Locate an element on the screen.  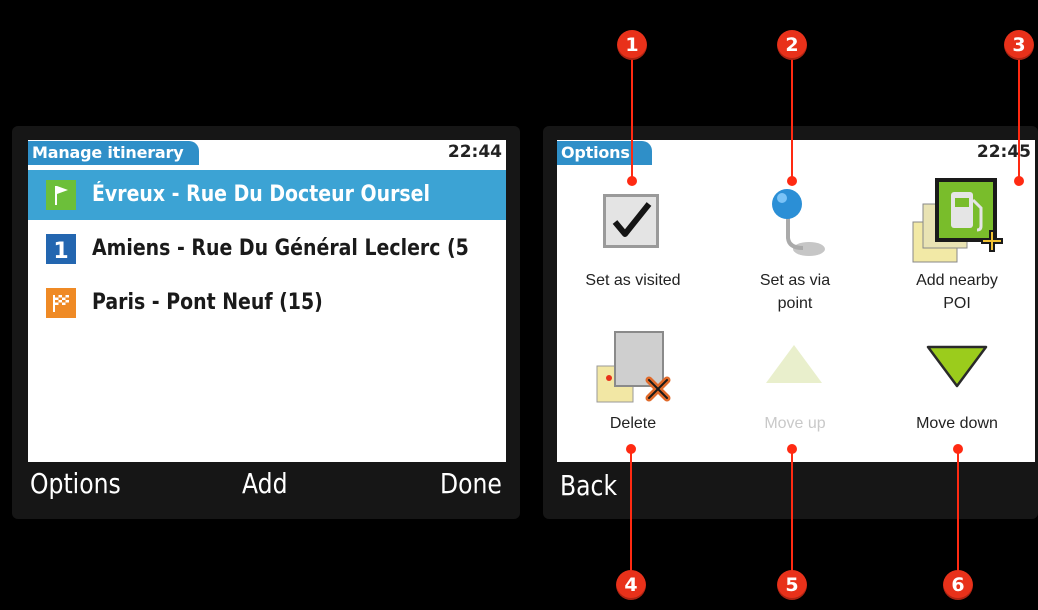
done-softkey: Done is located at coordinates (471, 484).